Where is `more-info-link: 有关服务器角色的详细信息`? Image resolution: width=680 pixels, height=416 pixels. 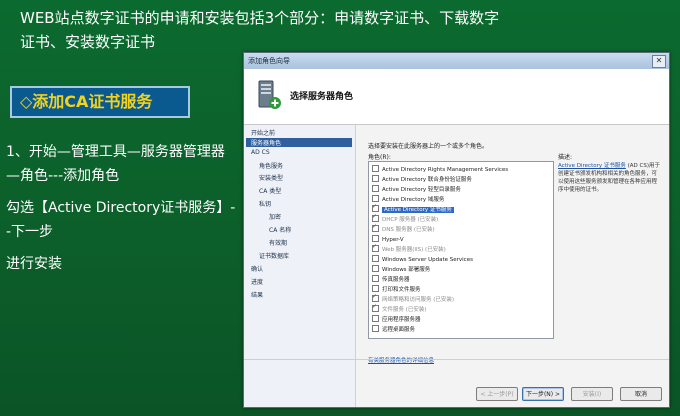
more-info-link: 有关服务器角色的详细信息 is located at coordinates (401, 360).